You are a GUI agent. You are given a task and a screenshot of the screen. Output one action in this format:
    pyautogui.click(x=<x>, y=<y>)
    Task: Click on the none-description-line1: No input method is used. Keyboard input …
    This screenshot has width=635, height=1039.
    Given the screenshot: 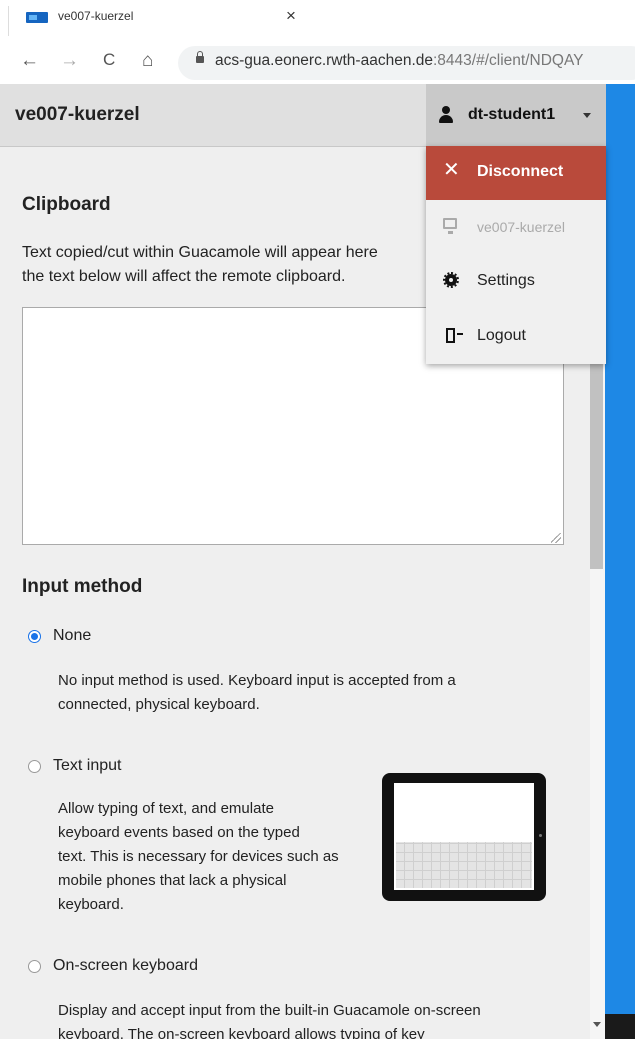 What is the action you would take?
    pyautogui.click(x=257, y=680)
    